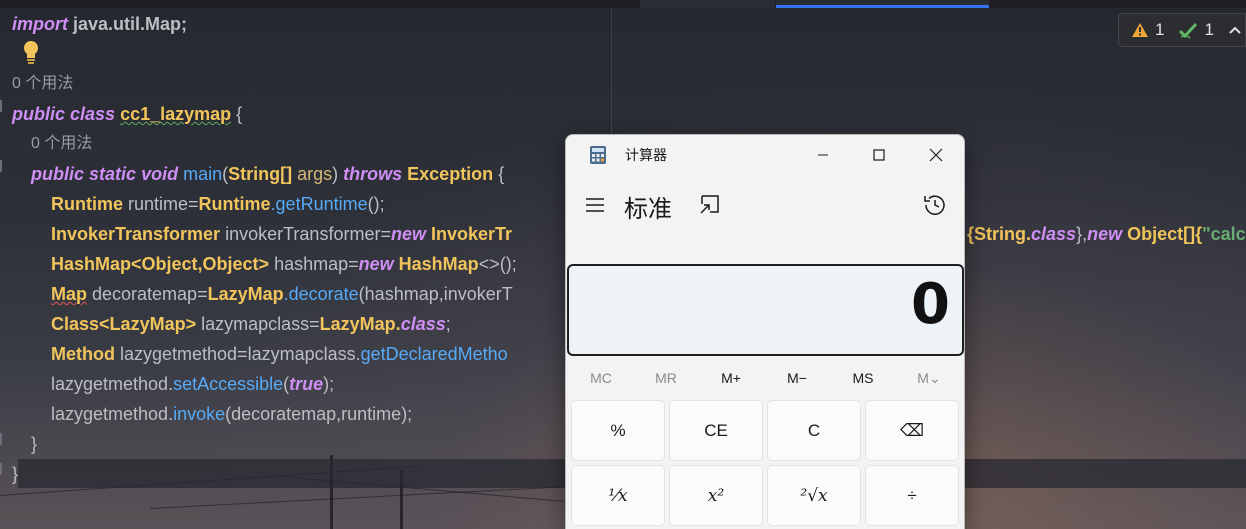 The height and width of the screenshot is (529, 1246). I want to click on background-wire, so click(359, 497).